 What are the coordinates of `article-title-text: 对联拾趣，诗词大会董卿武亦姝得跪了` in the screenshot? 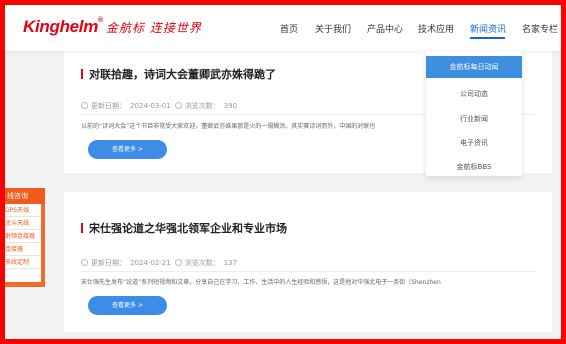 It's located at (182, 74).